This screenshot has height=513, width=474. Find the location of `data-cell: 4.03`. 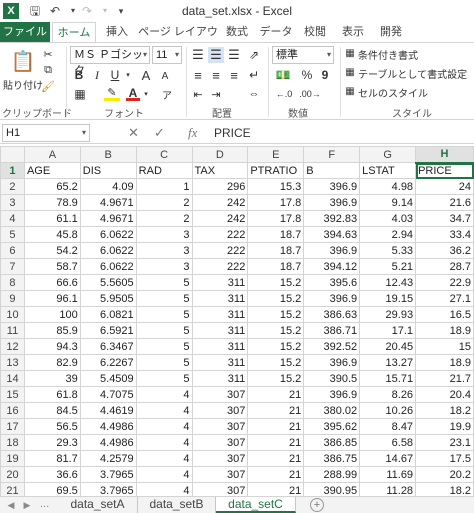

data-cell: 4.03 is located at coordinates (388, 218).